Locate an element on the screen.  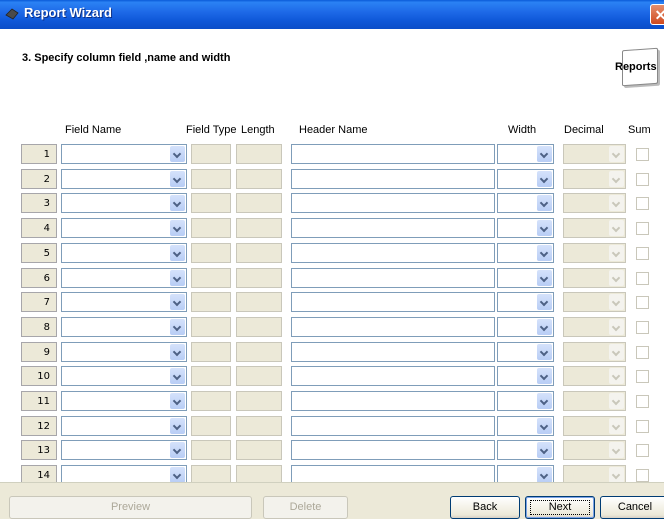
back-button-label: Back is located at coordinates (485, 507).